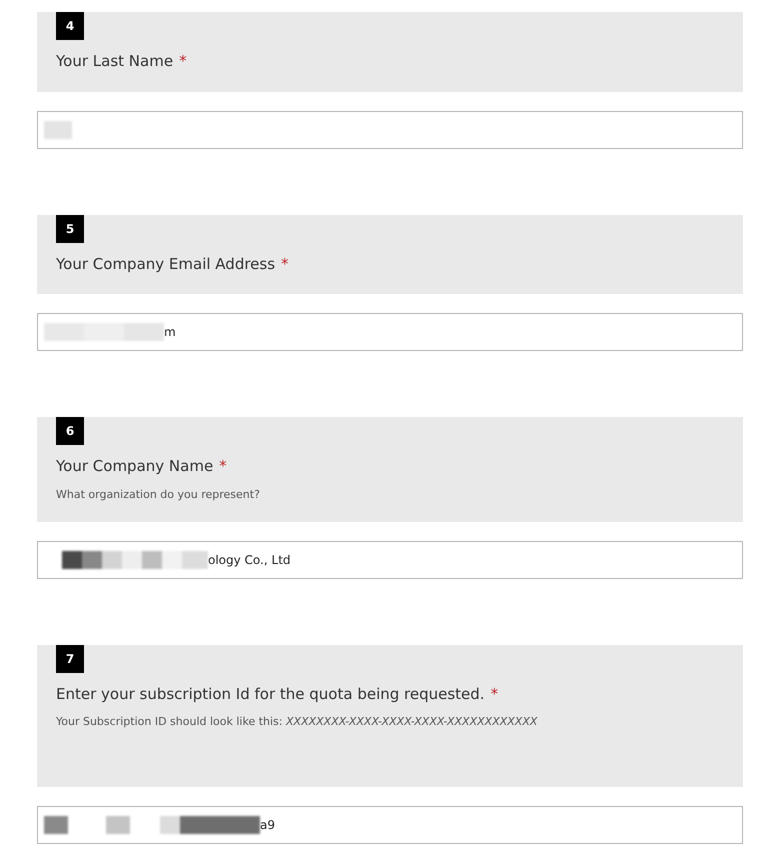  What do you see at coordinates (270, 694) in the screenshot?
I see `question-title: Enter your subscription Id for the quota being requested.` at bounding box center [270, 694].